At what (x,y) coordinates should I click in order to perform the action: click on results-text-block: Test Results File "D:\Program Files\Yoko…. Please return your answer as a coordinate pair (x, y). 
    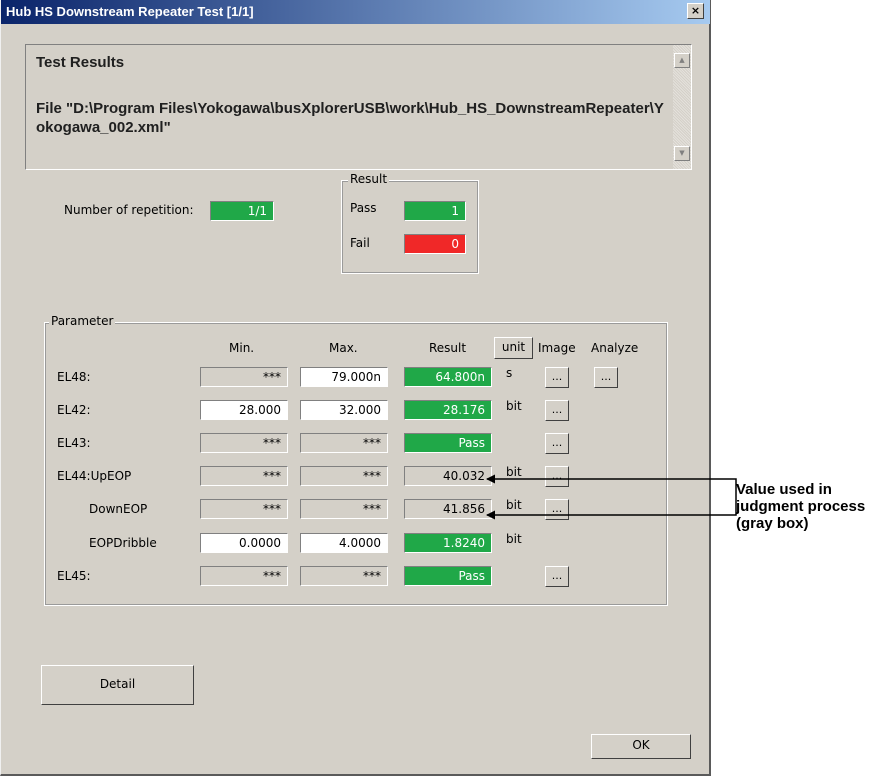
    Looking at the image, I should click on (351, 95).